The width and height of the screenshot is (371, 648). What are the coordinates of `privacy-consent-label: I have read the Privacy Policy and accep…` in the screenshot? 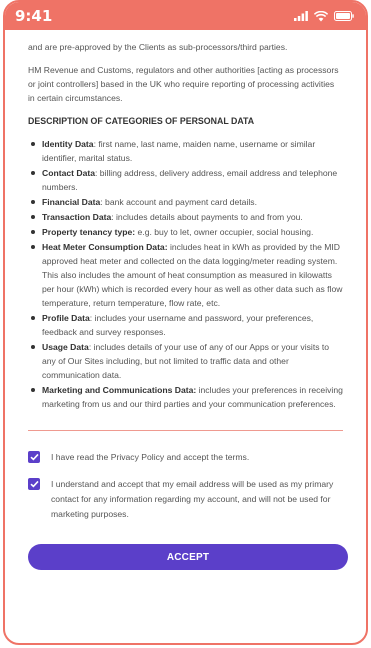 It's located at (150, 457).